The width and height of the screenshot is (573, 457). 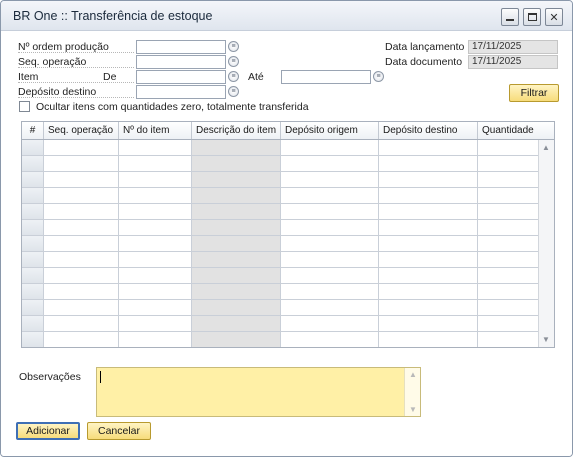 What do you see at coordinates (428, 130) in the screenshot?
I see `col-header-deposito-destino: Depósito destino` at bounding box center [428, 130].